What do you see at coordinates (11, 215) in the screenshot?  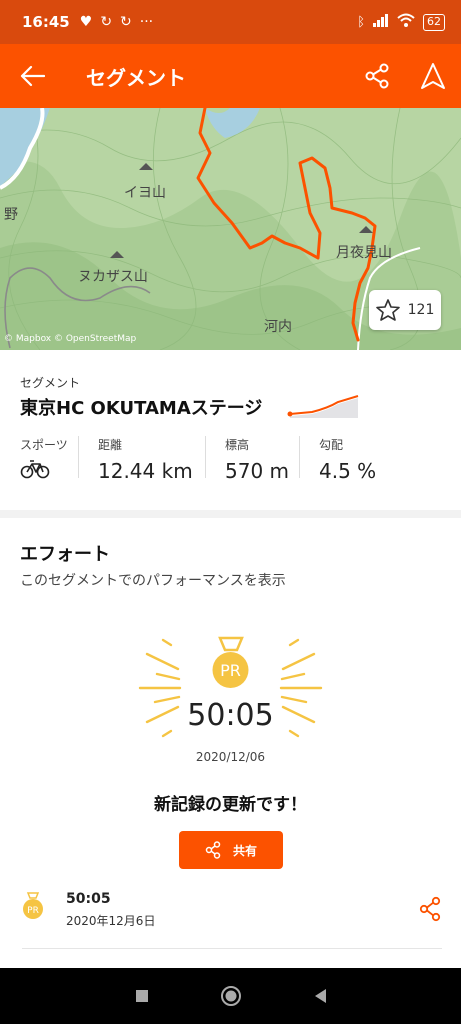 I see `map-label-no: 野` at bounding box center [11, 215].